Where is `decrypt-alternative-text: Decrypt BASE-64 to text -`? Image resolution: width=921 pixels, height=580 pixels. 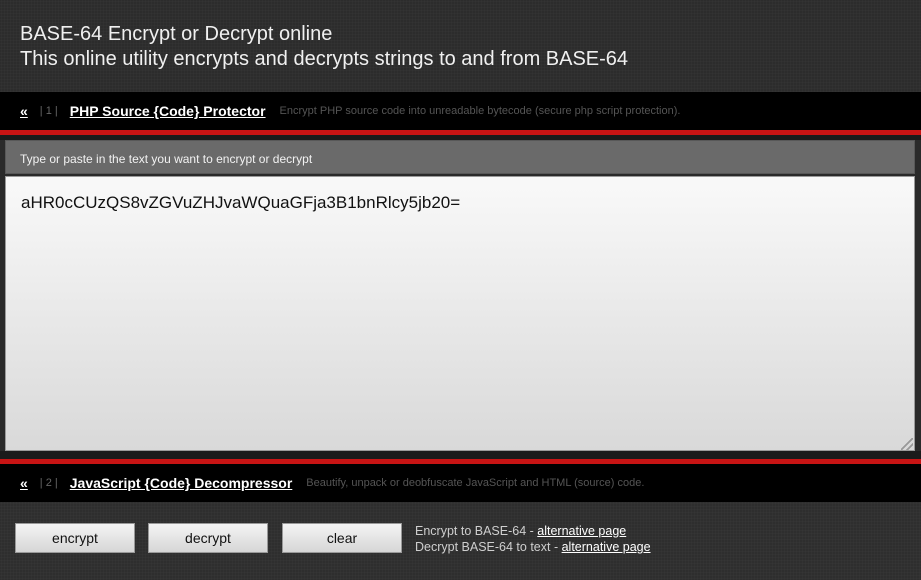
decrypt-alternative-text: Decrypt BASE-64 to text - is located at coordinates (488, 547).